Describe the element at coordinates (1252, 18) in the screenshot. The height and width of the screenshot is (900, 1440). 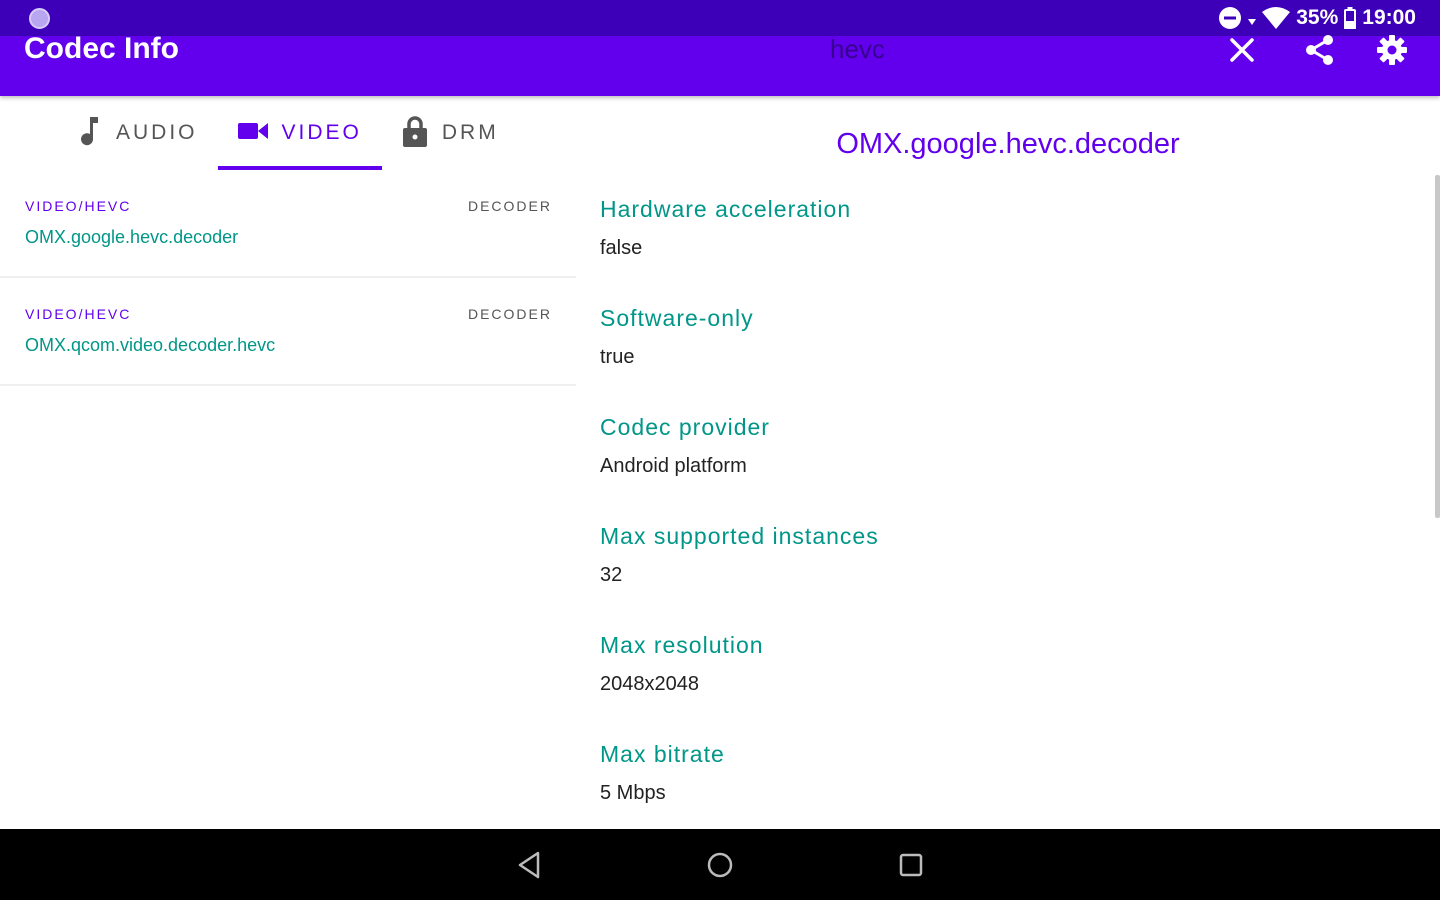
I see `data-arrows-icon` at that location.